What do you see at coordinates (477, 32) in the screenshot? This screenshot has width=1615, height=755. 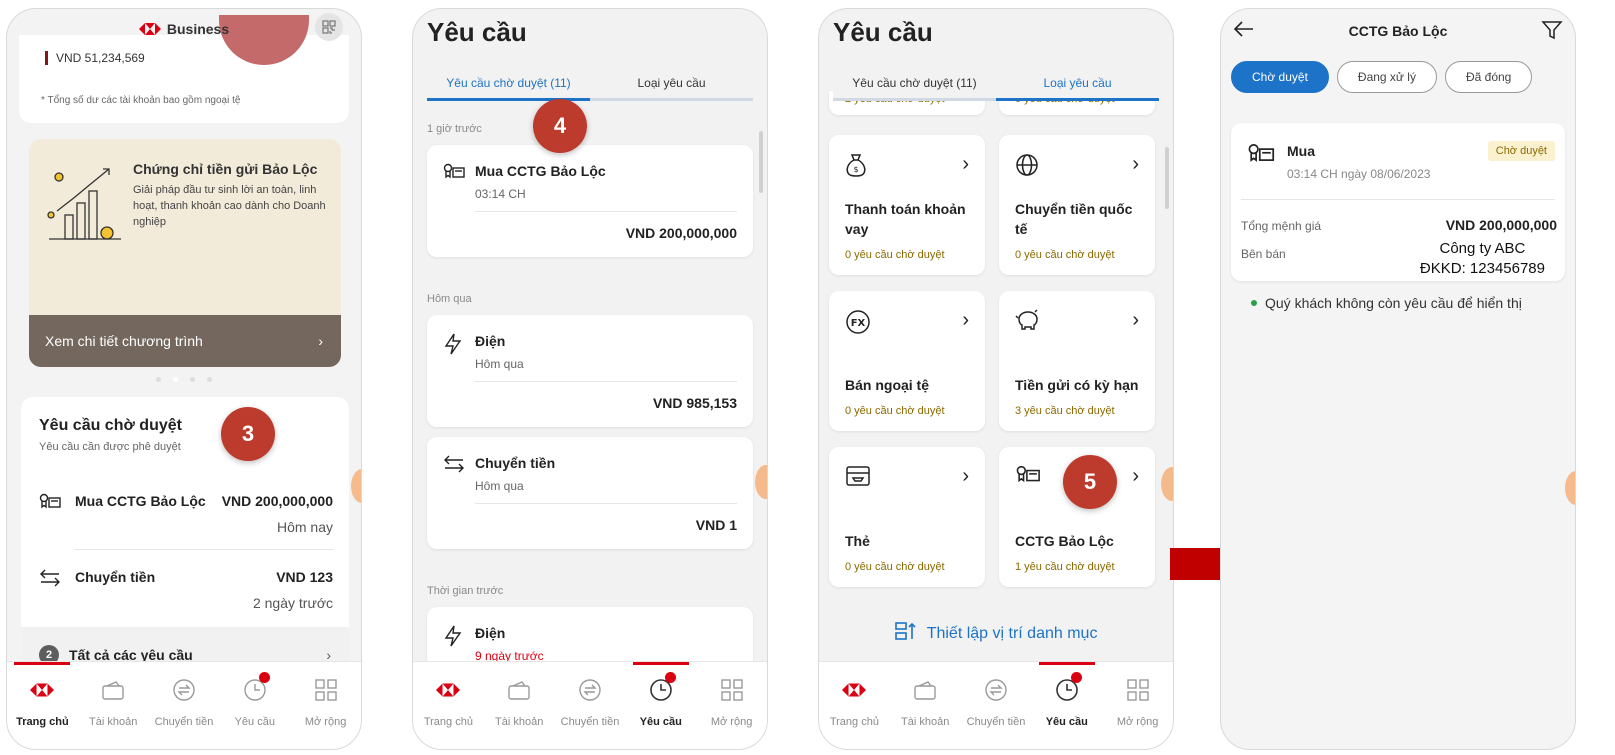 I see `page-title: Yêu cầu` at bounding box center [477, 32].